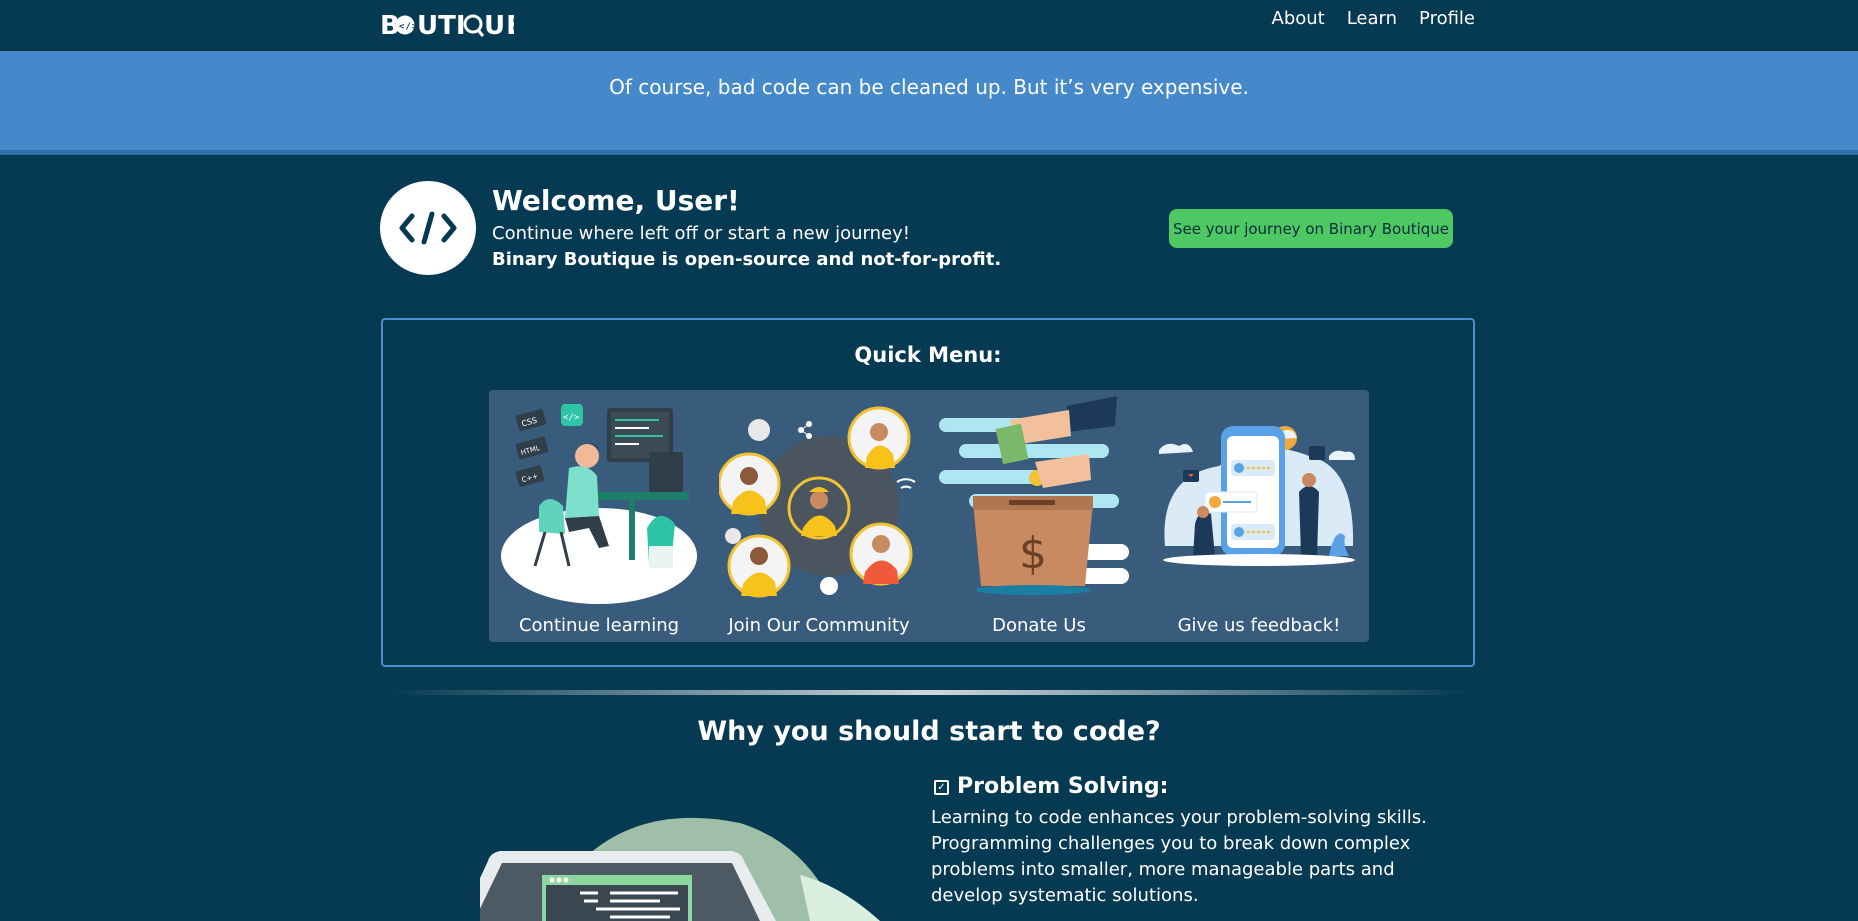 This screenshot has width=1858, height=921. Describe the element at coordinates (1039, 625) in the screenshot. I see `card-label: Donate Us` at that location.